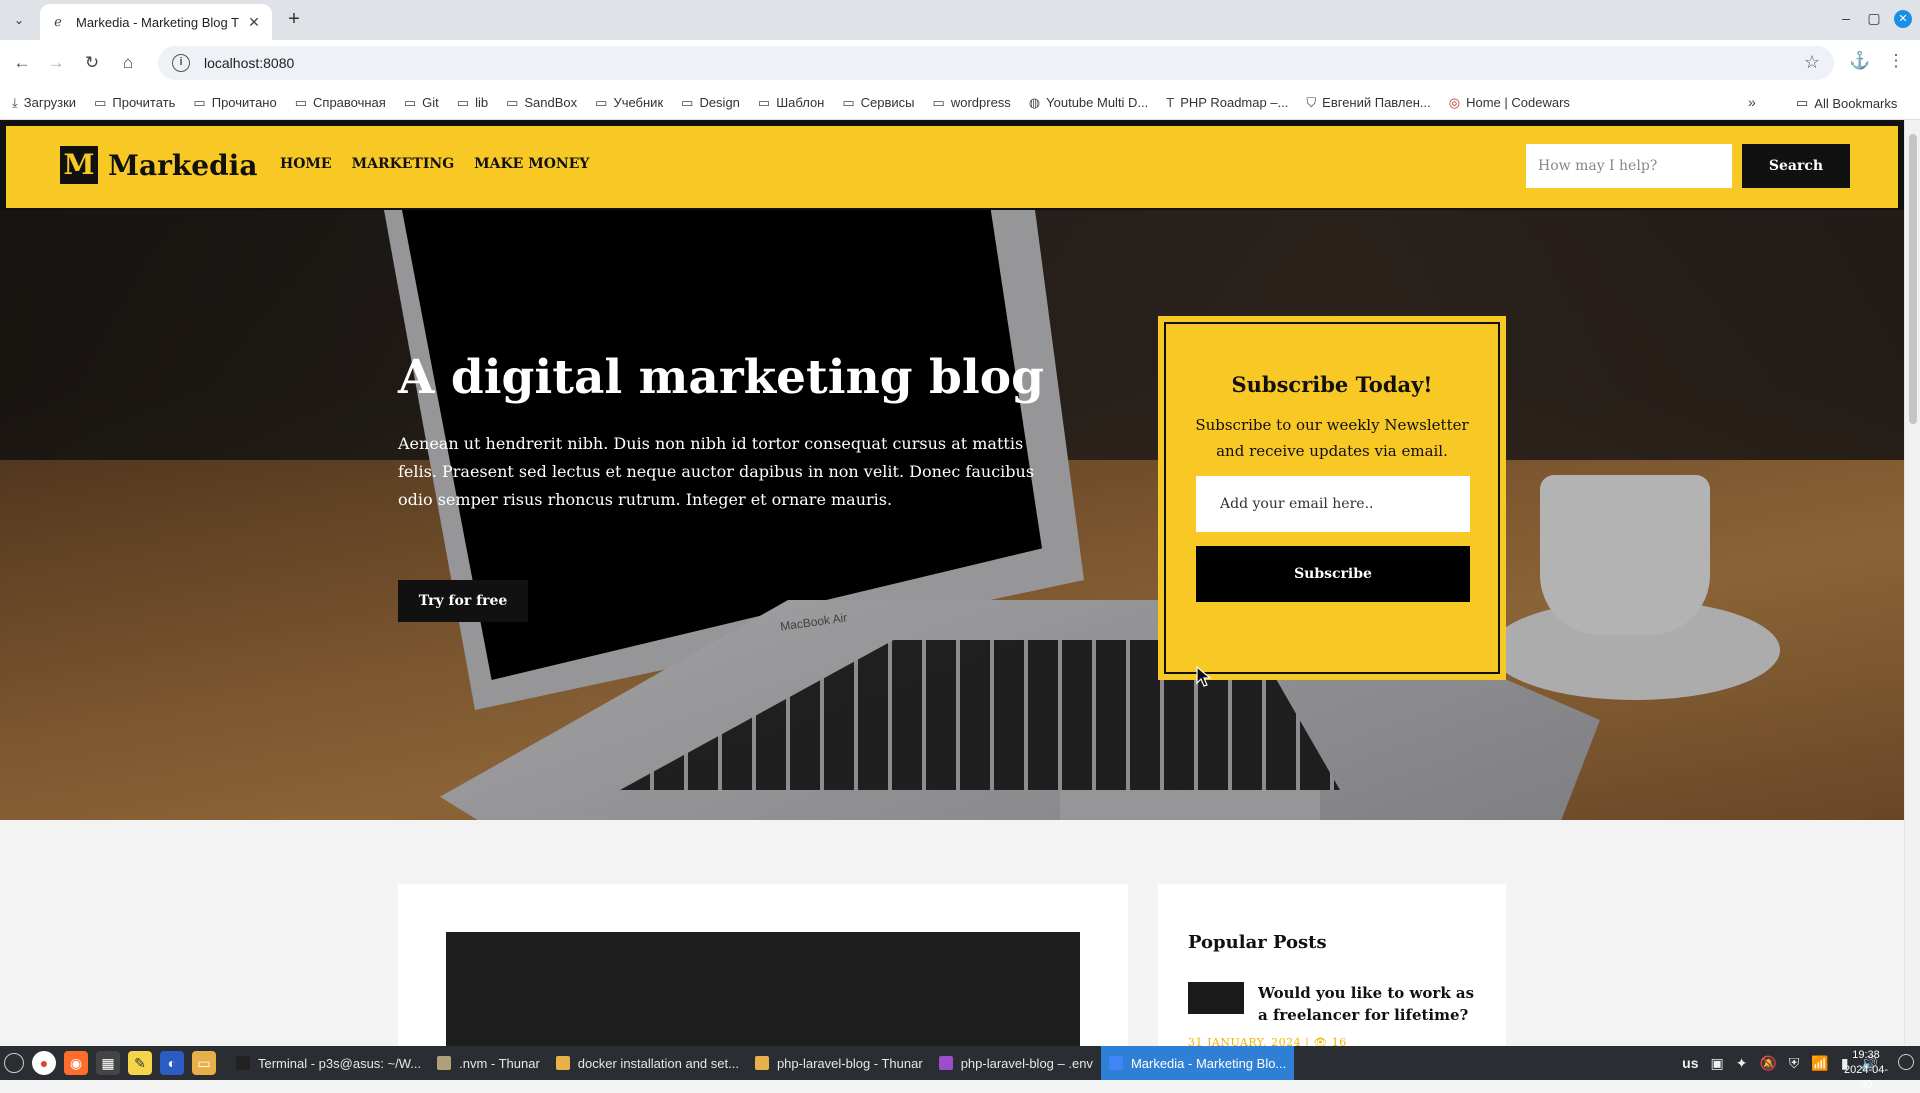  What do you see at coordinates (14, 1063) in the screenshot?
I see `app-menu-icon` at bounding box center [14, 1063].